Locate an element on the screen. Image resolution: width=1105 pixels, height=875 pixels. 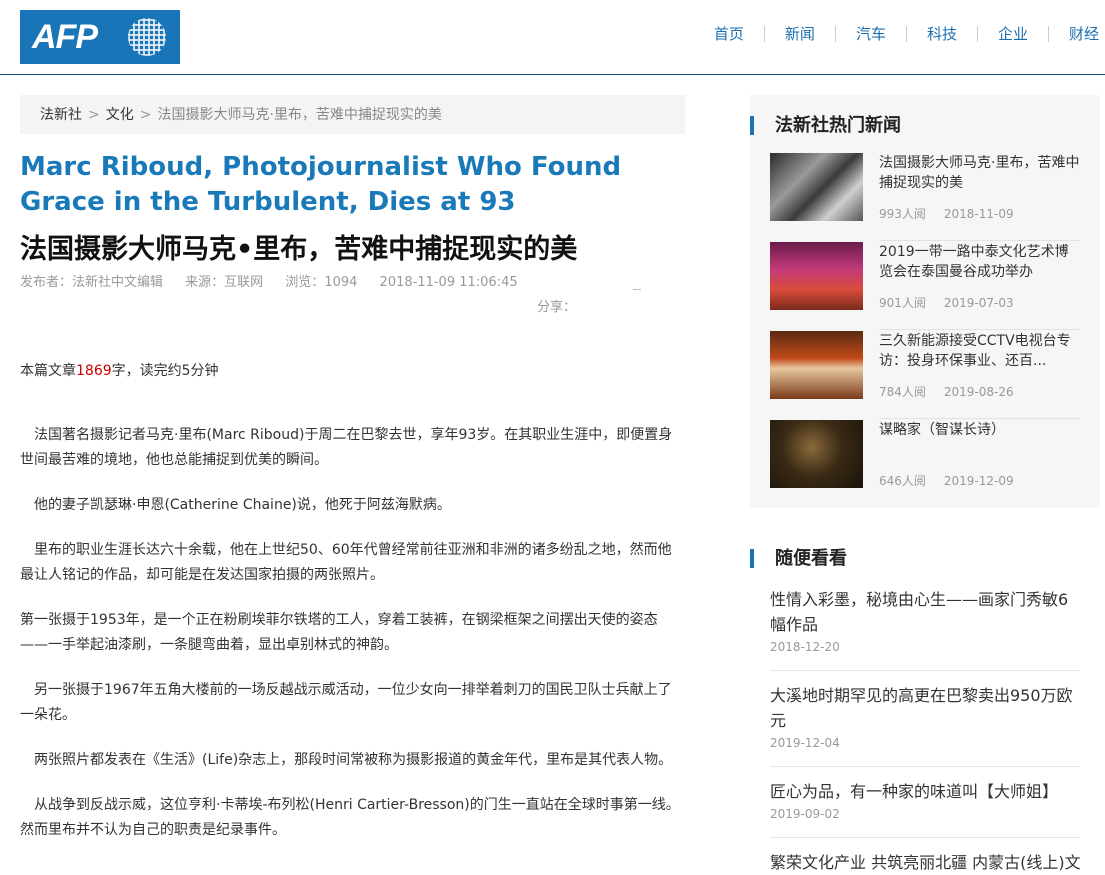
random-pick-title: 性情入彩墨，秘境由心生——画家门秀敏6幅作品 is located at coordinates (925, 612).